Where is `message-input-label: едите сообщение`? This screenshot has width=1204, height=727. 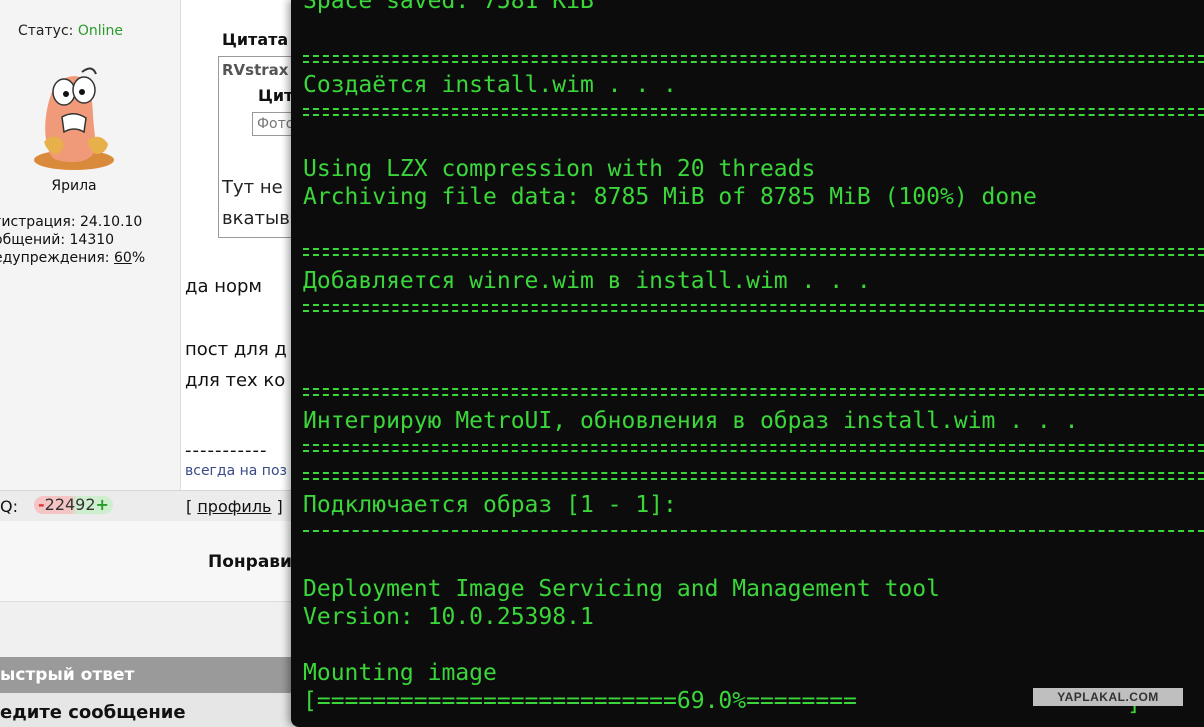 message-input-label: едите сообщение is located at coordinates (93, 712).